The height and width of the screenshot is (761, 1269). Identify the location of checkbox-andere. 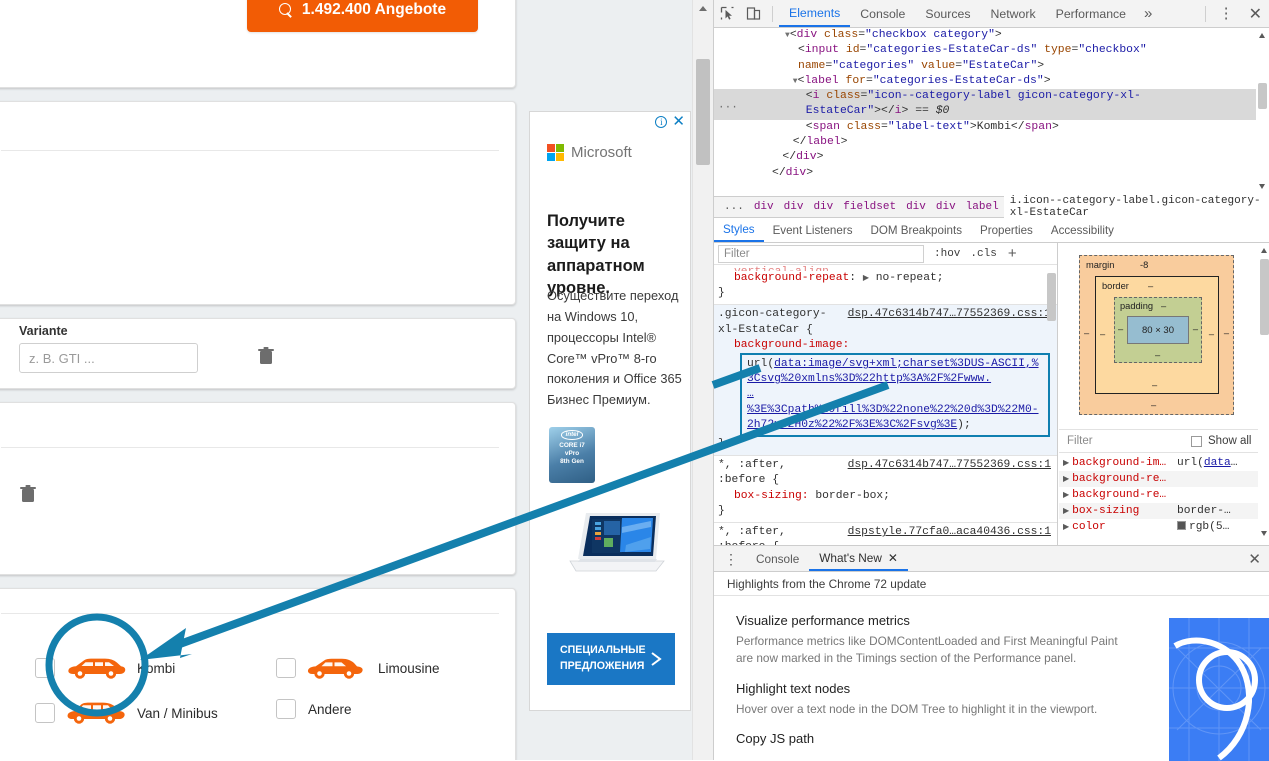
(286, 709).